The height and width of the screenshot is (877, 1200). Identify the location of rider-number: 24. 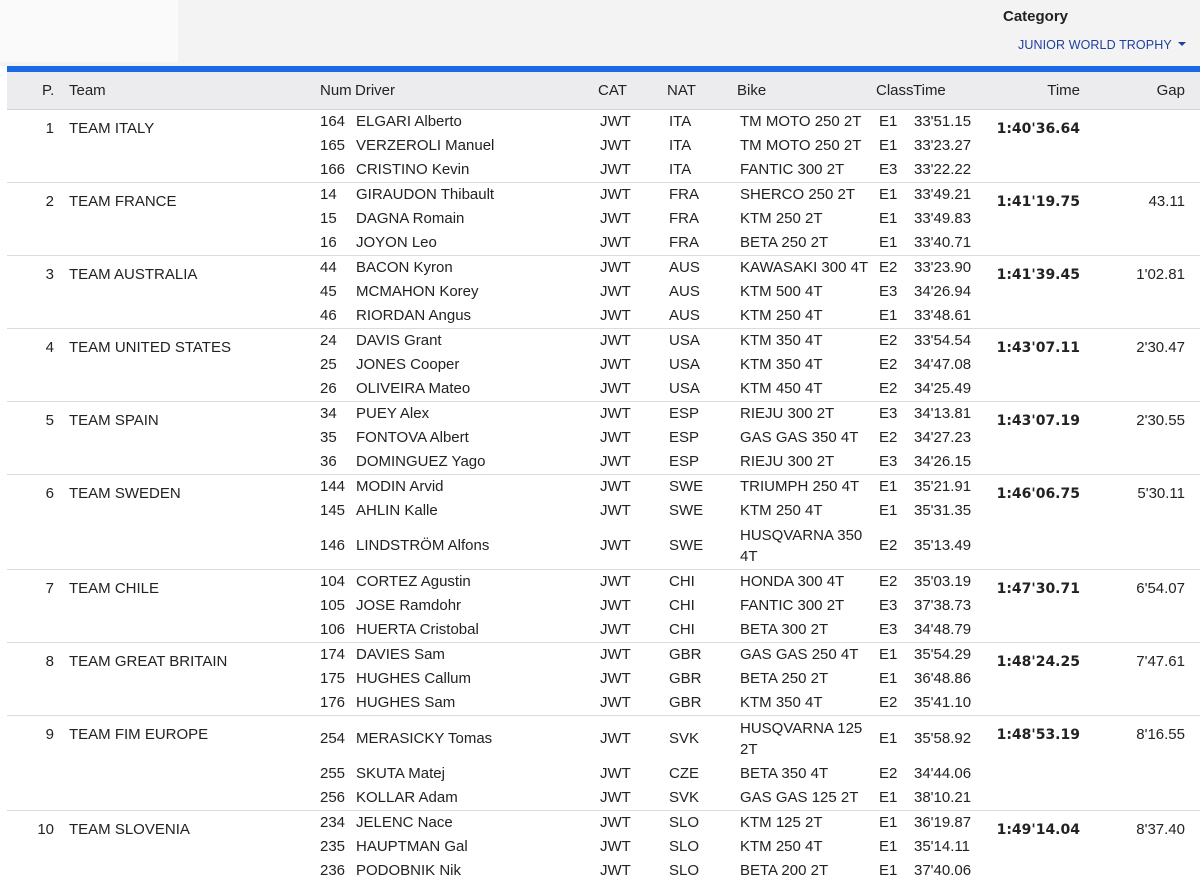
(328, 340).